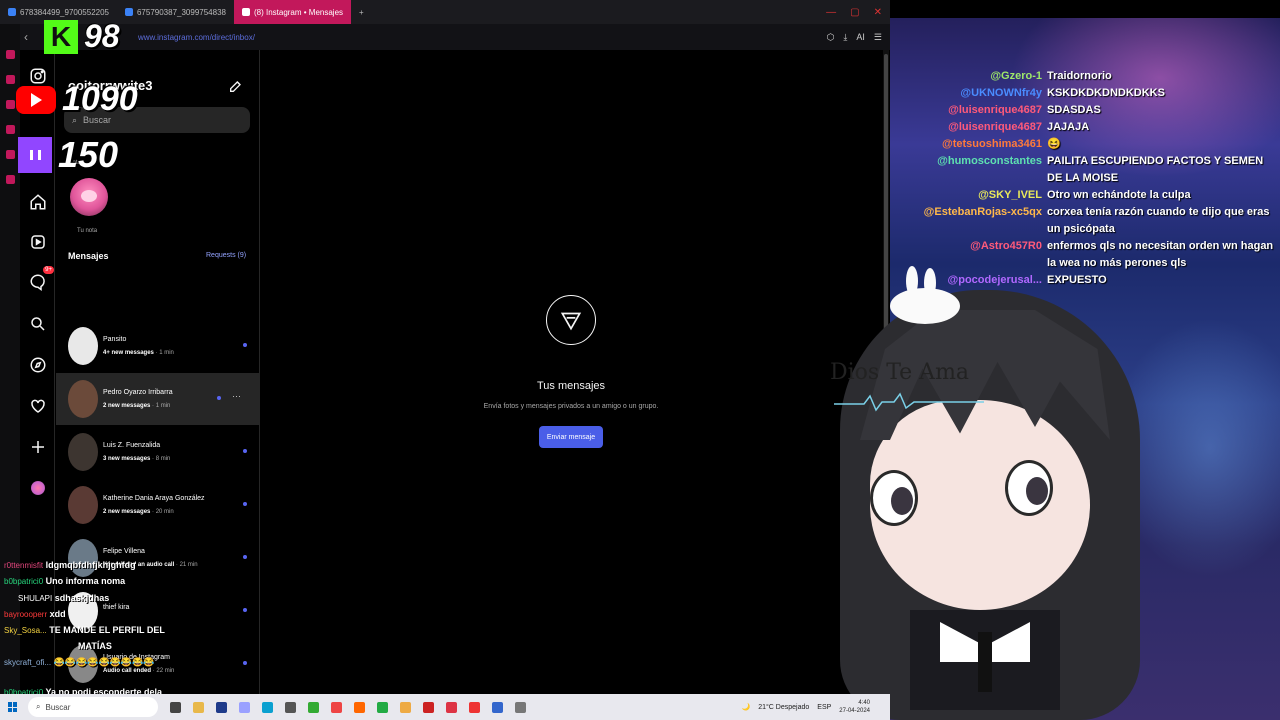  Describe the element at coordinates (226, 255) in the screenshot. I see `requests-link: Requests (9)` at that location.